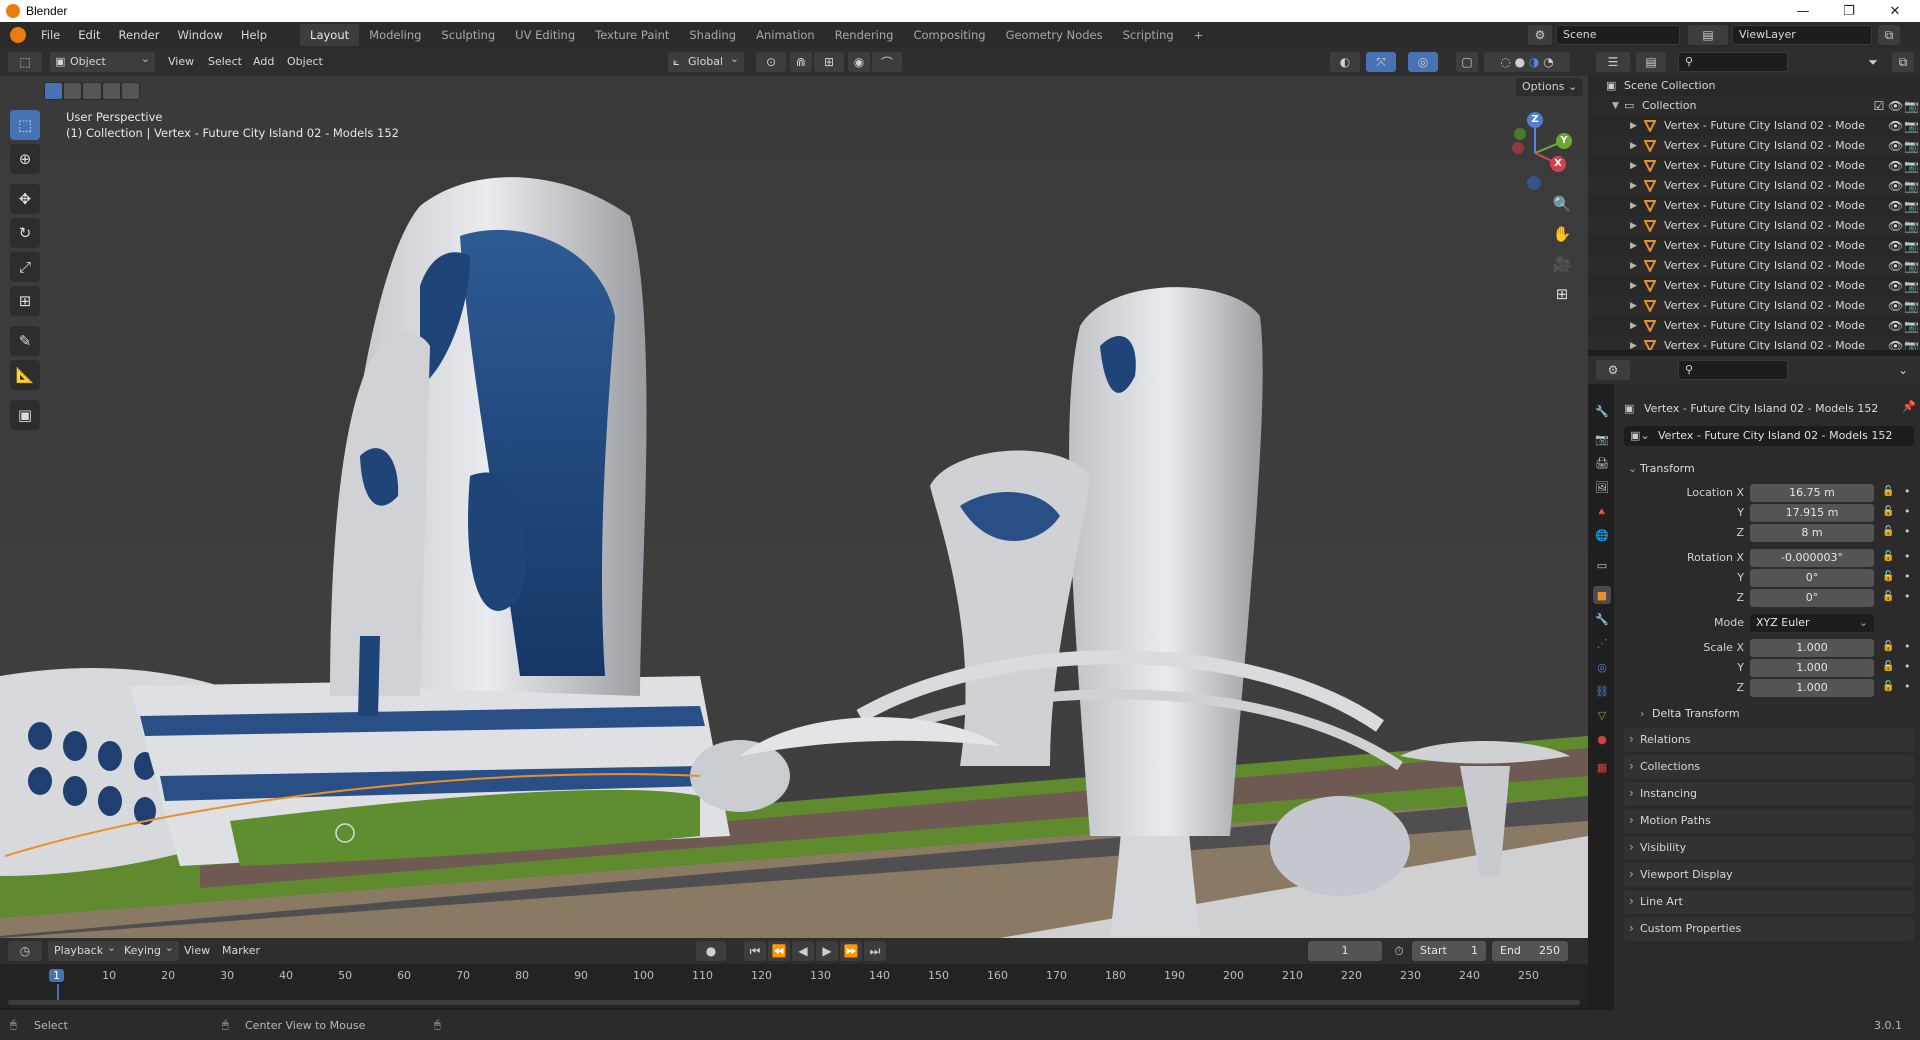 This screenshot has width=1920, height=1040. Describe the element at coordinates (1708, 35) in the screenshot. I see `view-layer-icon: ▤` at that location.